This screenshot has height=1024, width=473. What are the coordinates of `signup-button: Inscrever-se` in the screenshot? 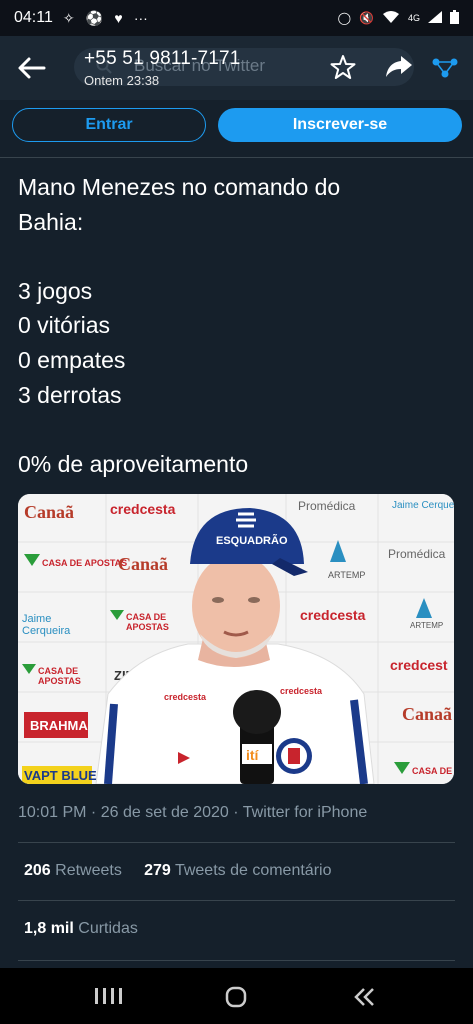 It's located at (340, 125).